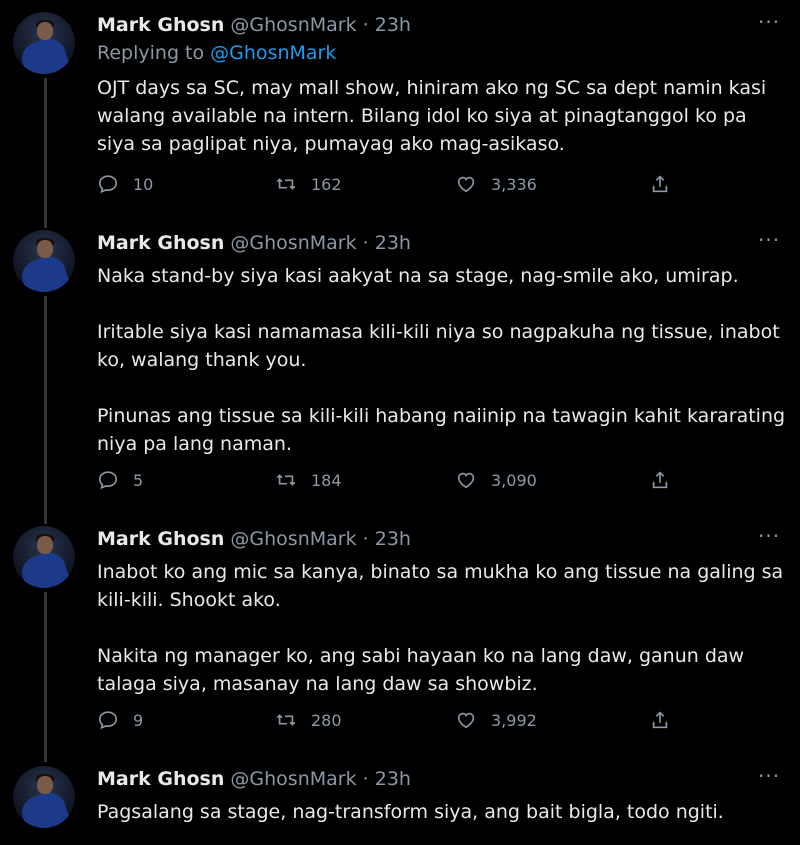  What do you see at coordinates (138, 480) in the screenshot?
I see `reply-count: 5` at bounding box center [138, 480].